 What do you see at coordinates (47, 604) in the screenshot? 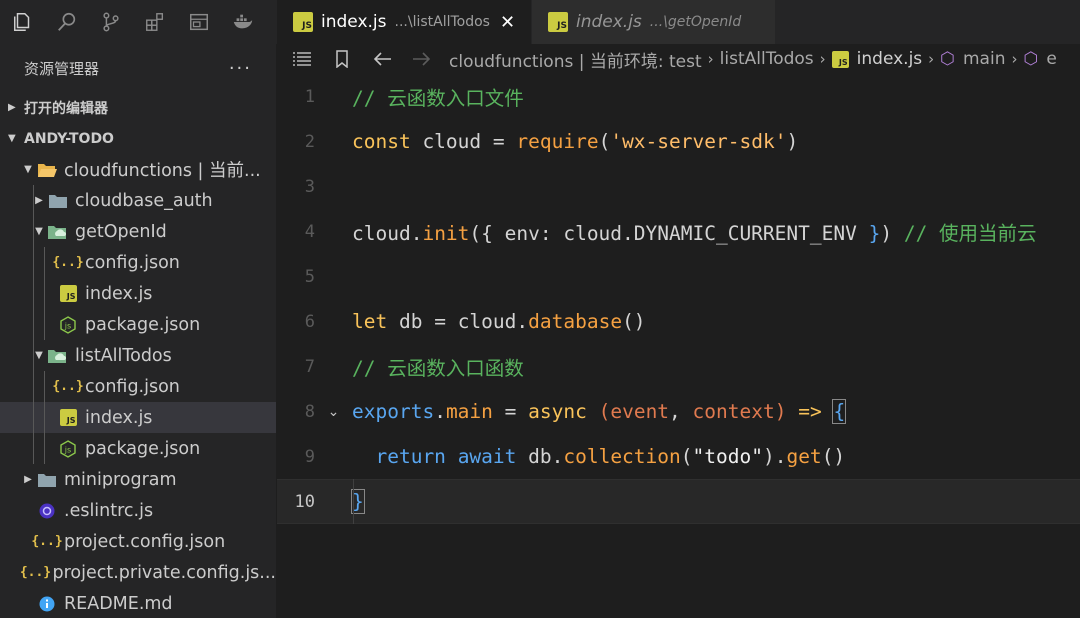
I see `readme-info-icon` at bounding box center [47, 604].